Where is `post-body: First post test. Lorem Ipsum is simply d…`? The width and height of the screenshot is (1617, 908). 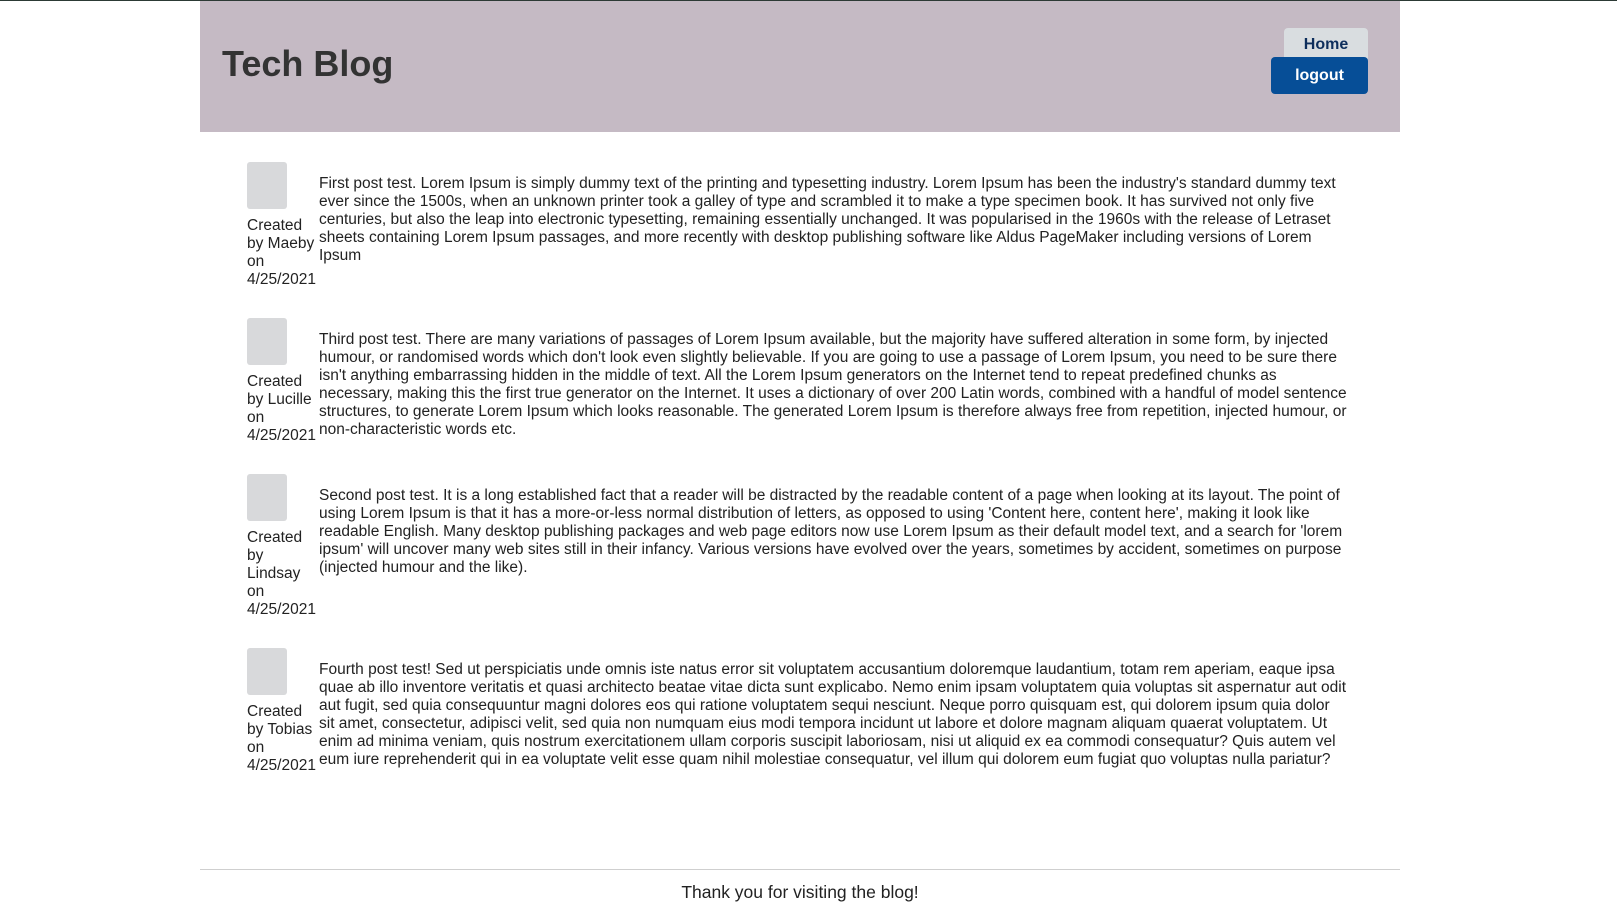
post-body: First post test. Lorem Ipsum is simply d… is located at coordinates (827, 219).